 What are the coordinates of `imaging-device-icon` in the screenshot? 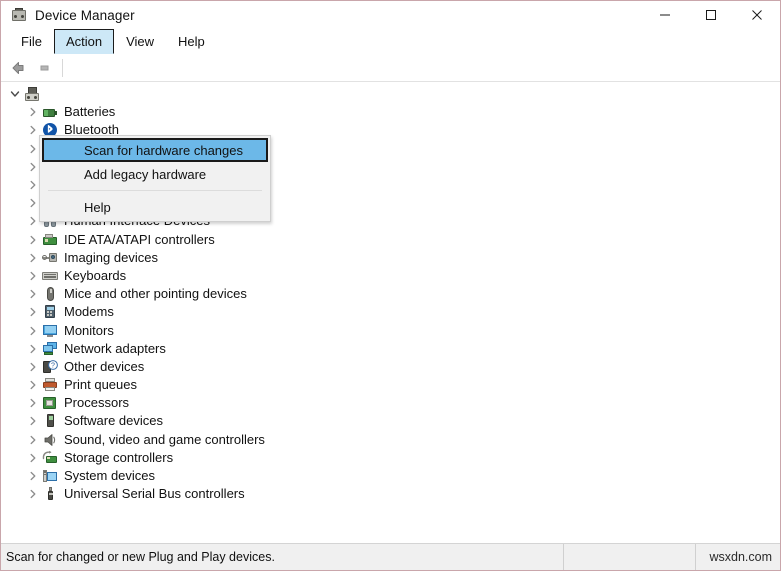 It's located at (50, 258).